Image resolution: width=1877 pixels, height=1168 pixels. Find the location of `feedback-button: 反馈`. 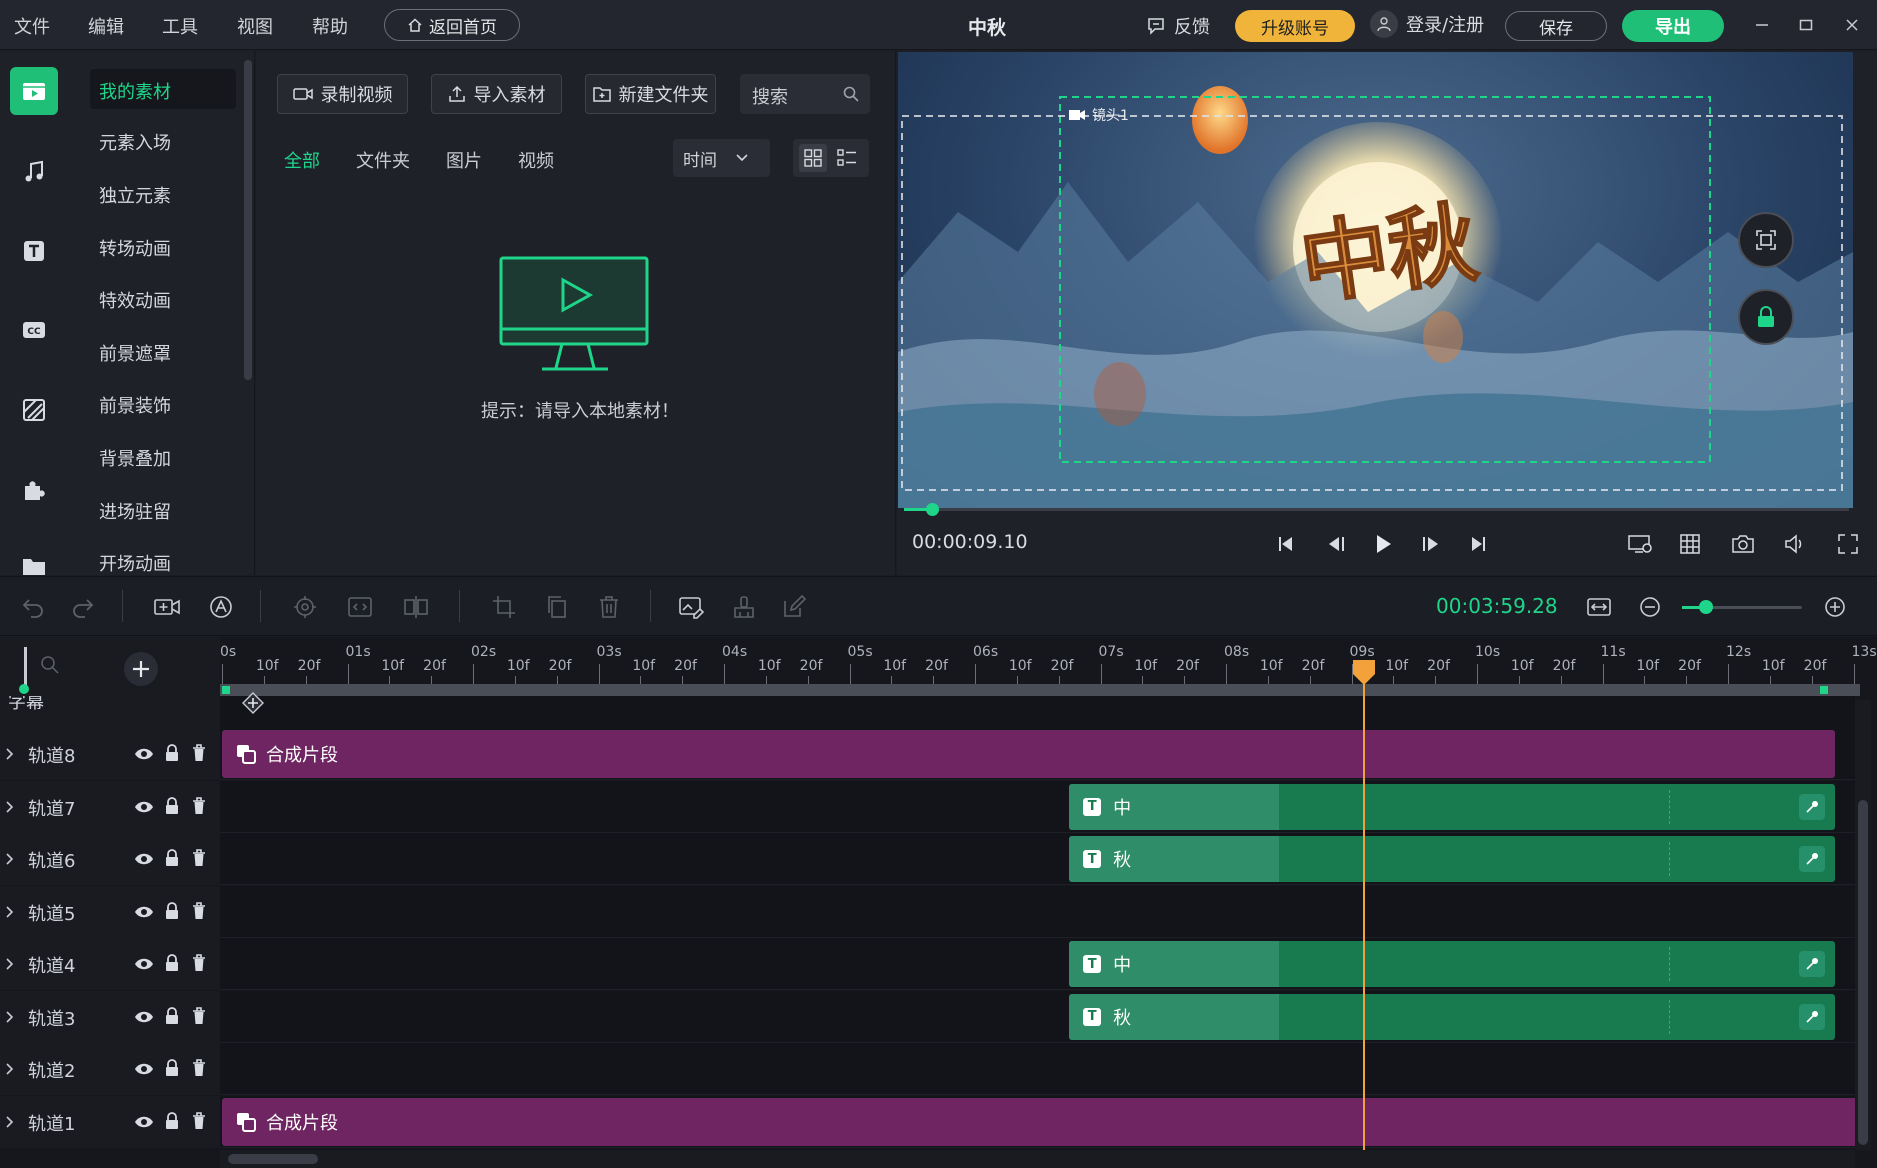

feedback-button: 反馈 is located at coordinates (1178, 26).